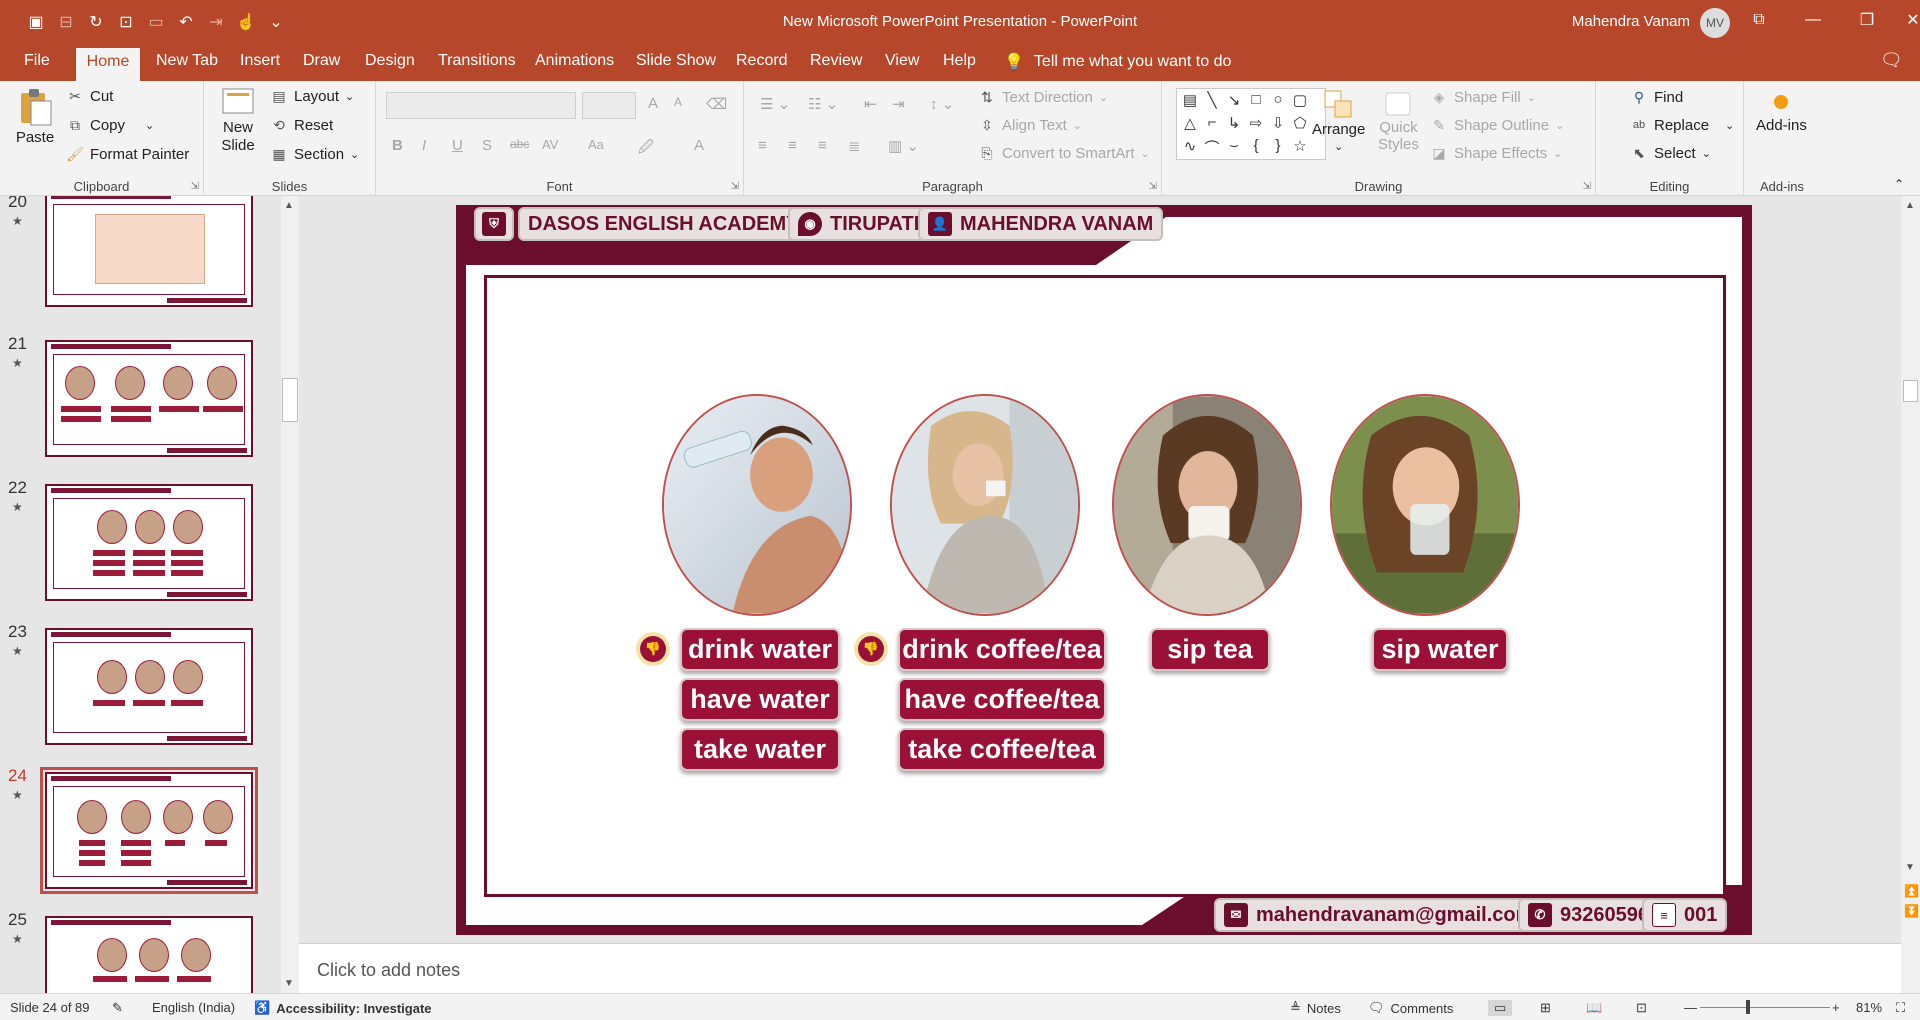  I want to click on label-have-water: have water, so click(760, 699).